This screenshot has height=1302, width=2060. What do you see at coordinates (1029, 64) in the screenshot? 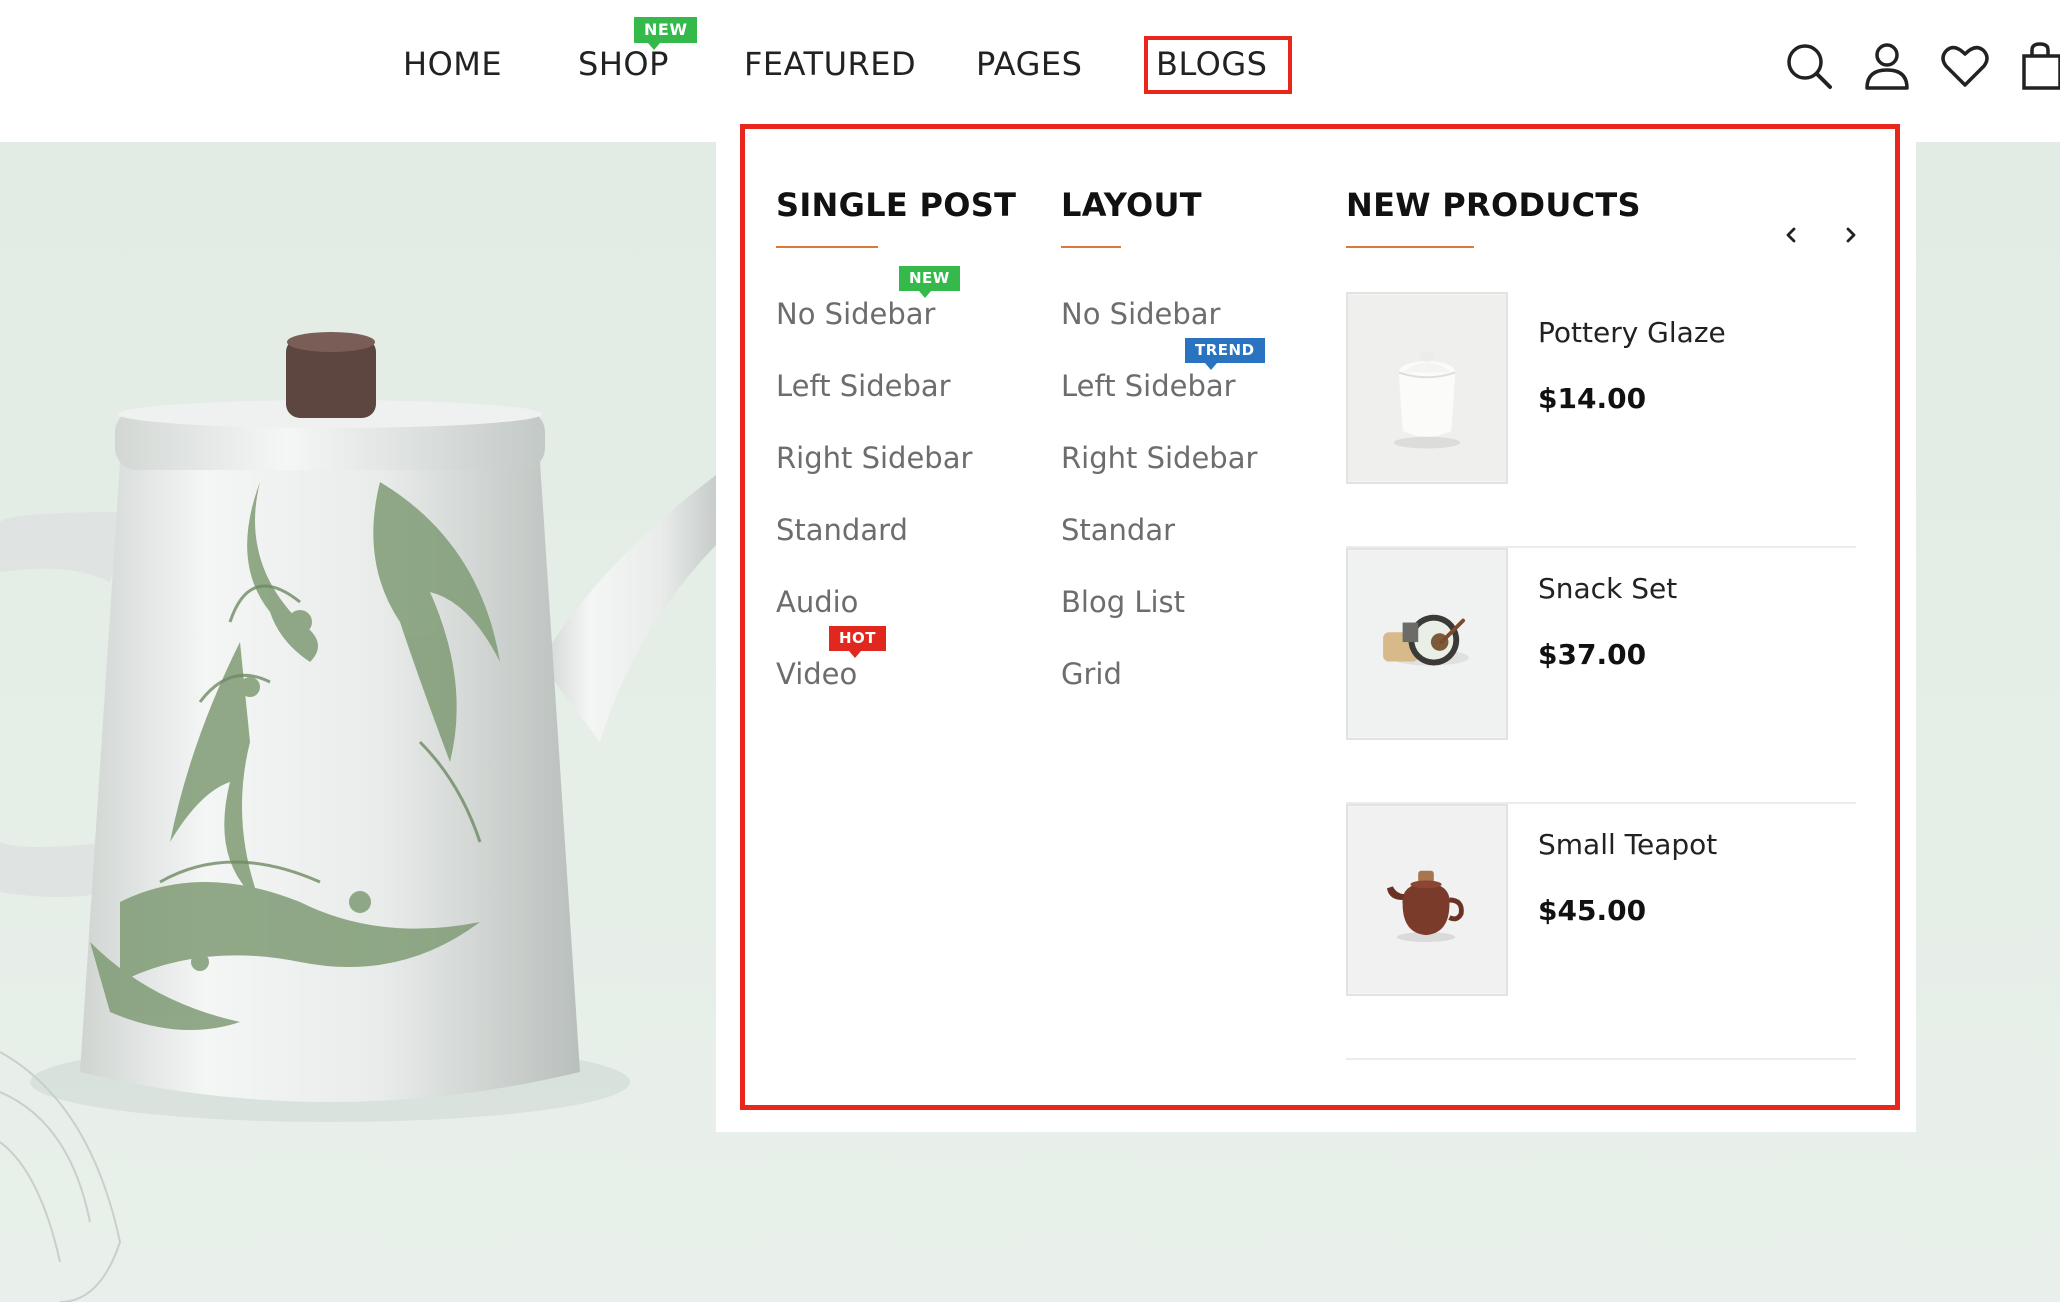
I see `nav-pages: PAGES` at bounding box center [1029, 64].